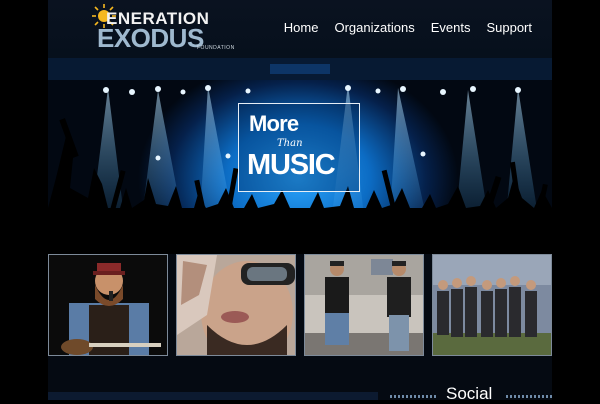  Describe the element at coordinates (150, 38) in the screenshot. I see `logo-line-exodus: EXODUS` at that location.